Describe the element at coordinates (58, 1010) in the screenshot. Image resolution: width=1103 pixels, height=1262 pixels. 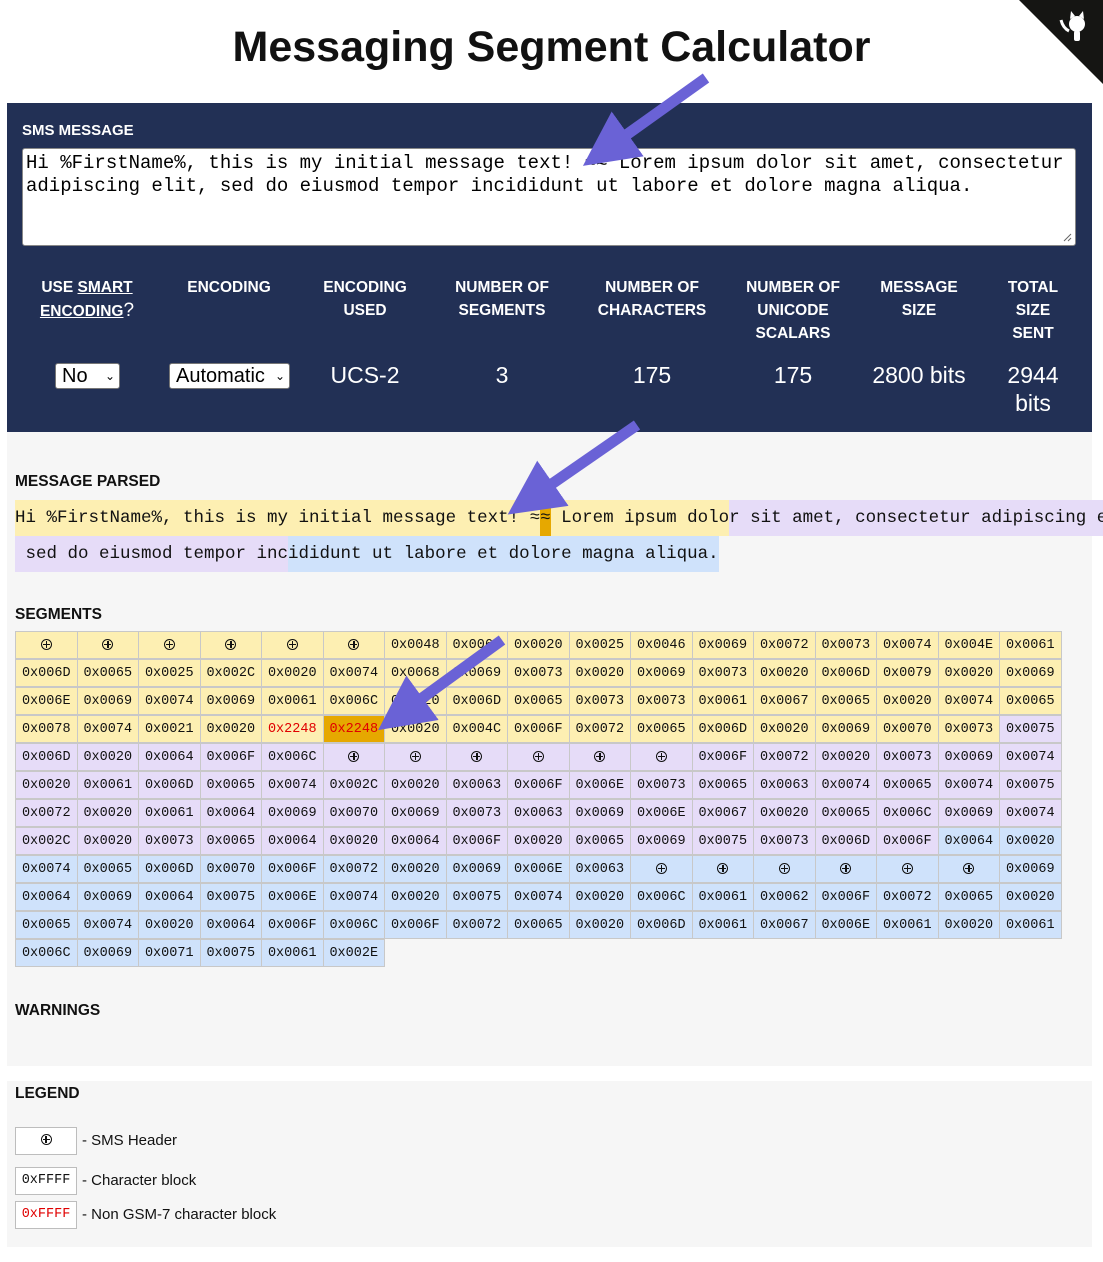
I see `warnings-label: WARNINGS` at that location.